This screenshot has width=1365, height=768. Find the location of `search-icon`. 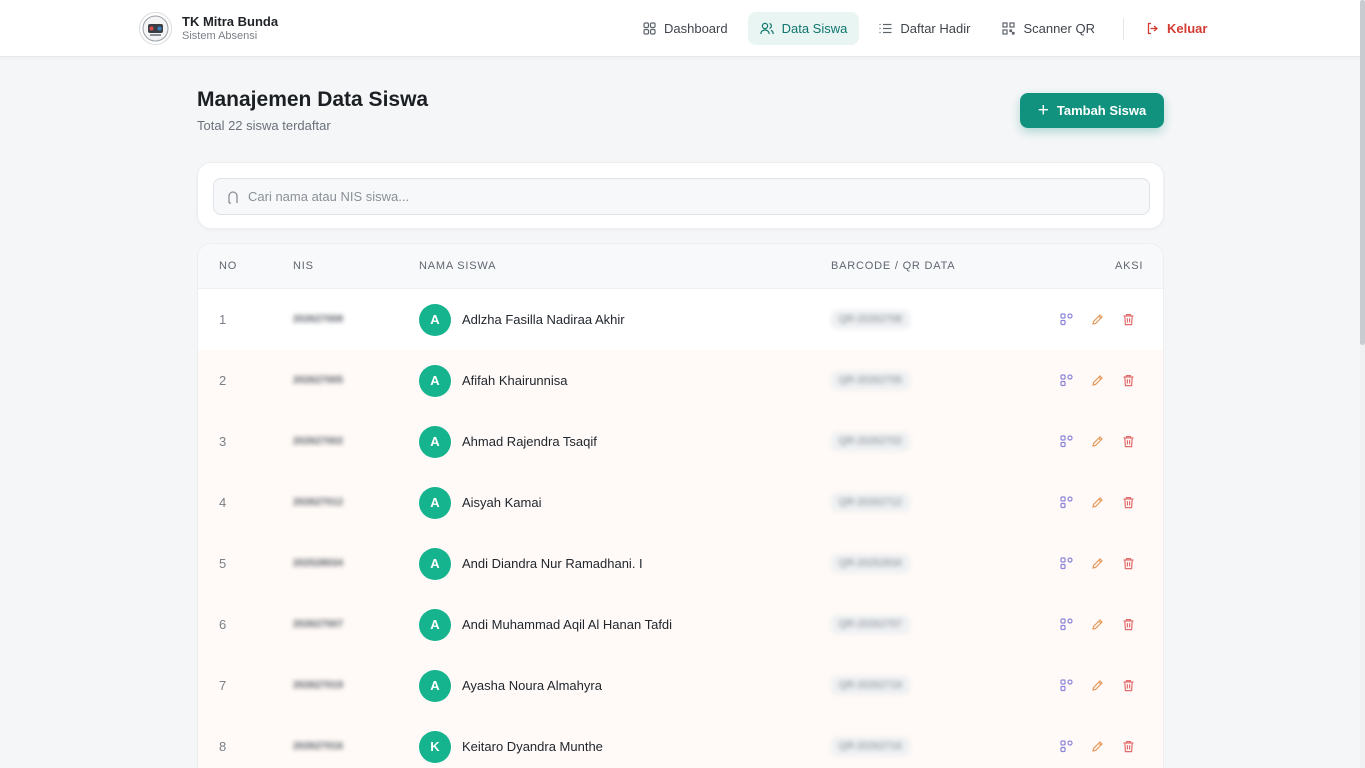

search-icon is located at coordinates (233, 197).